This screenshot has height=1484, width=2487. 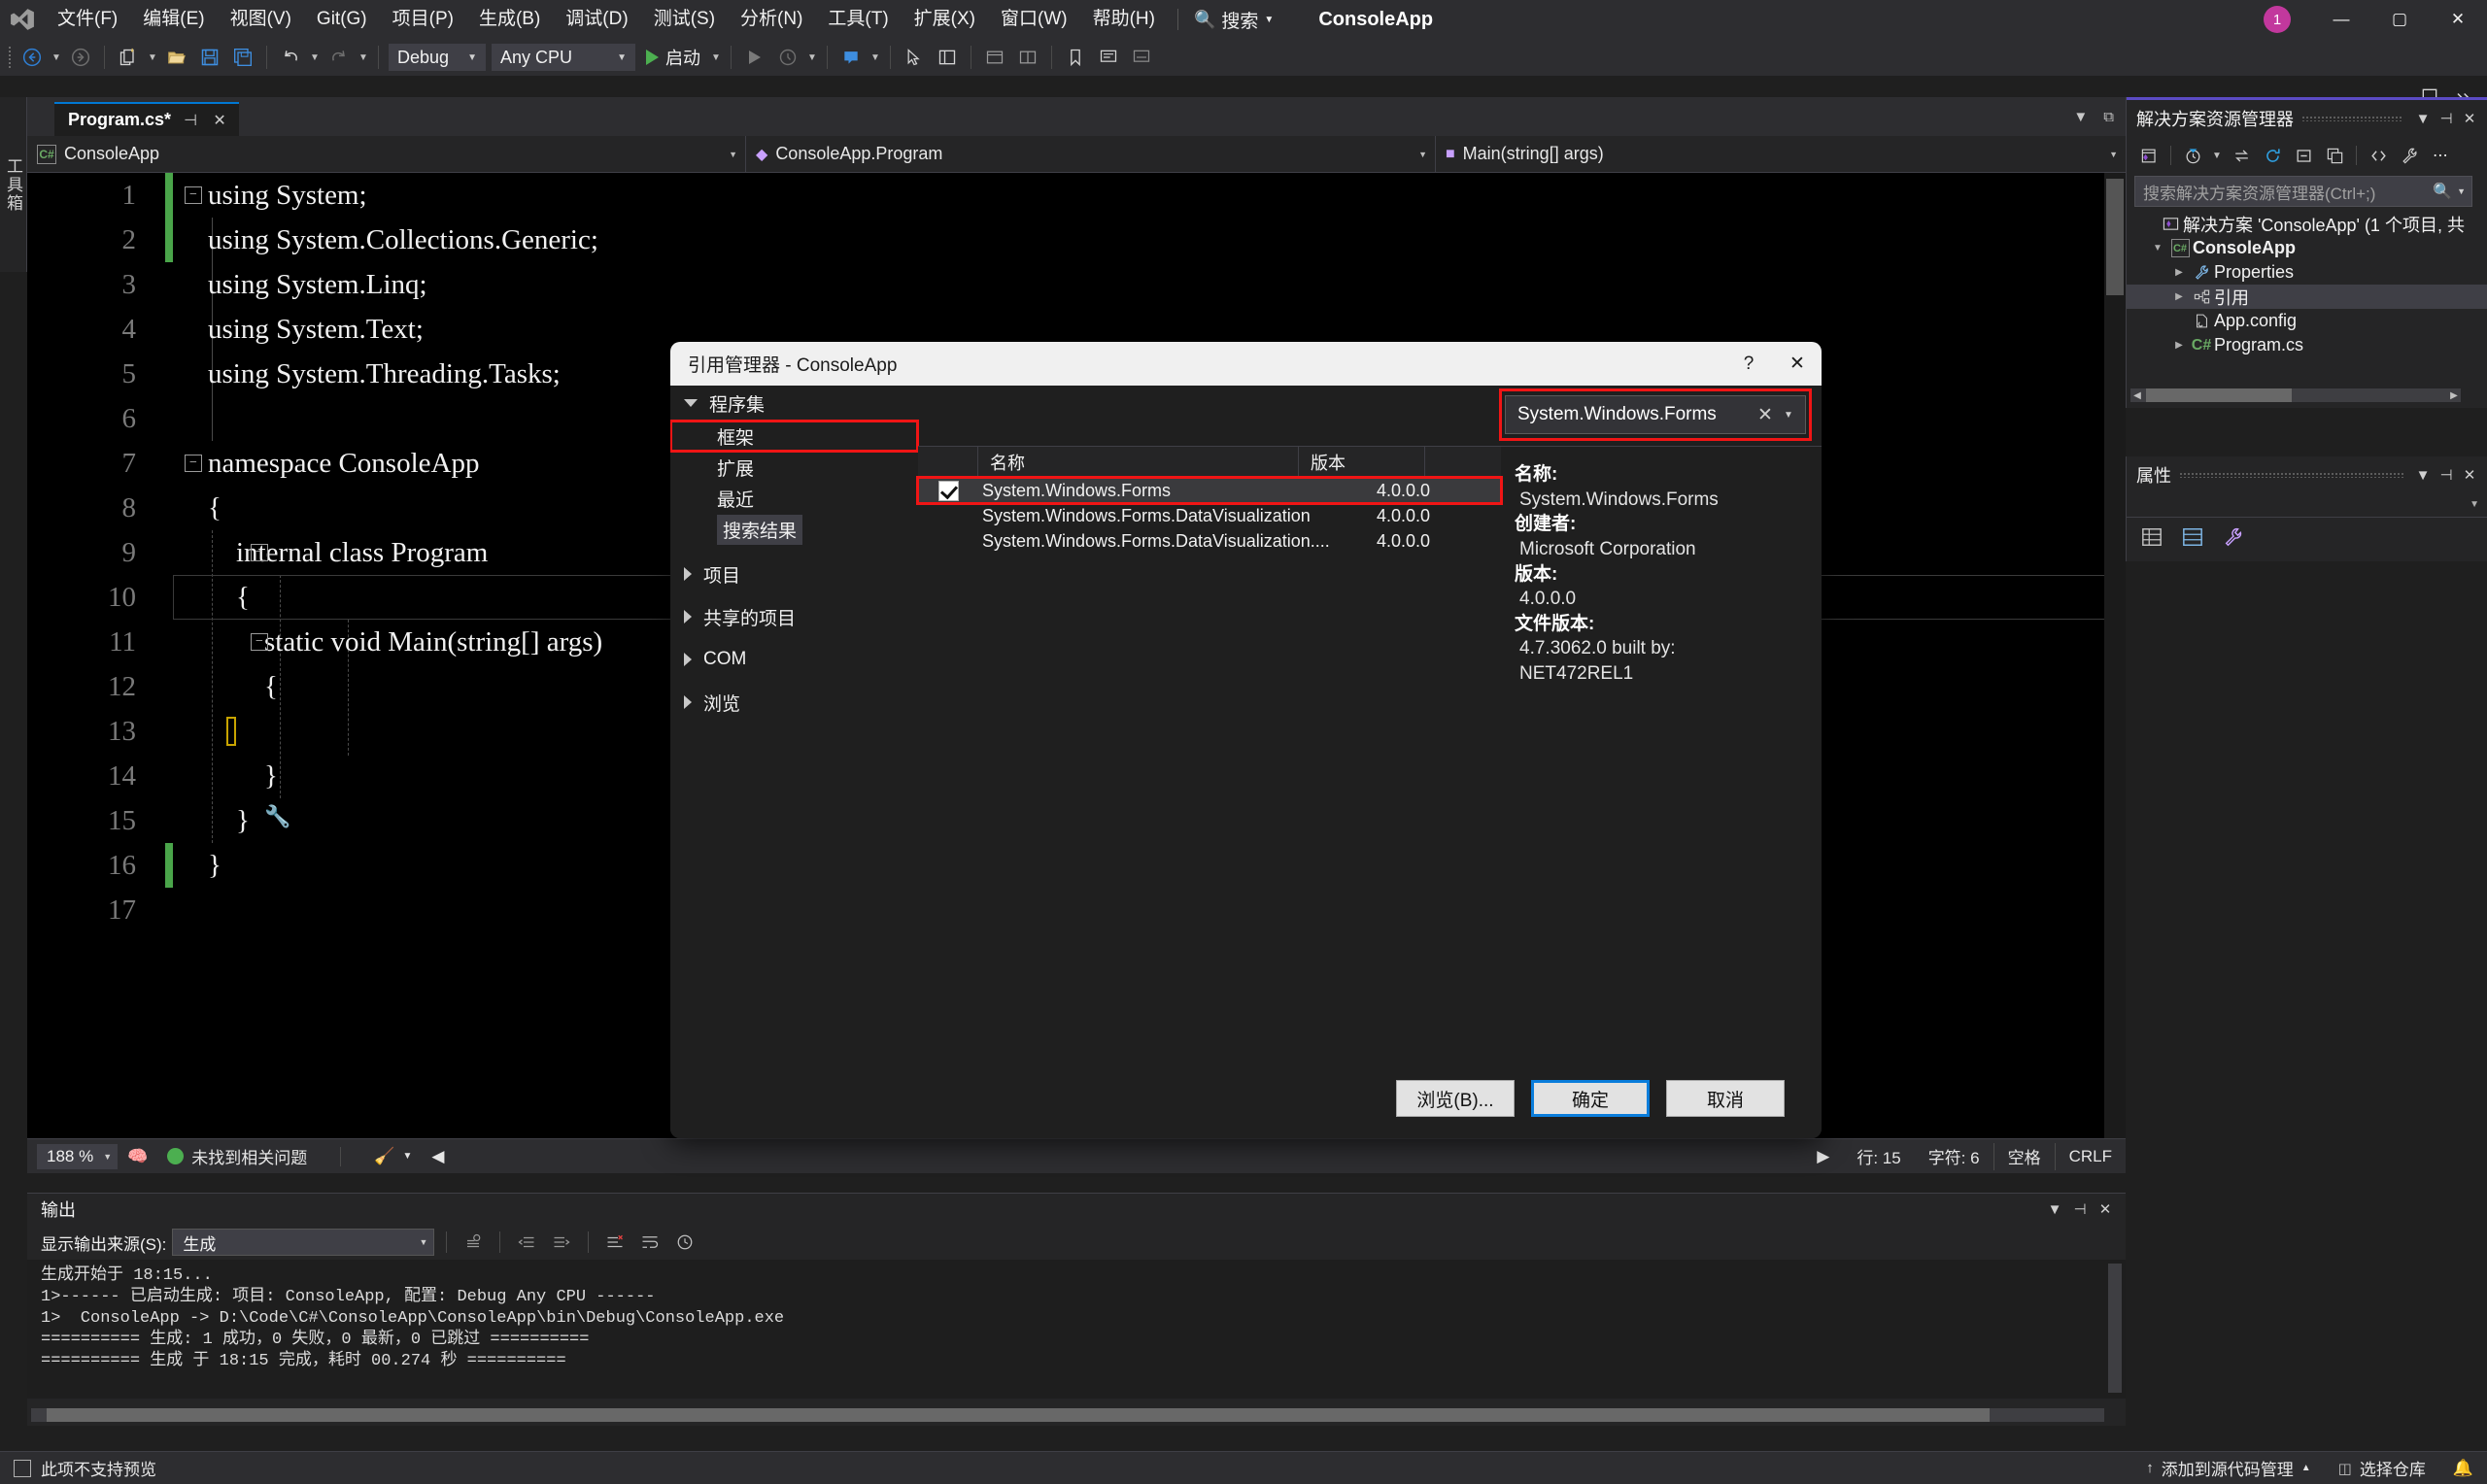 I want to click on start-dropdown: ▼, so click(x=716, y=57).